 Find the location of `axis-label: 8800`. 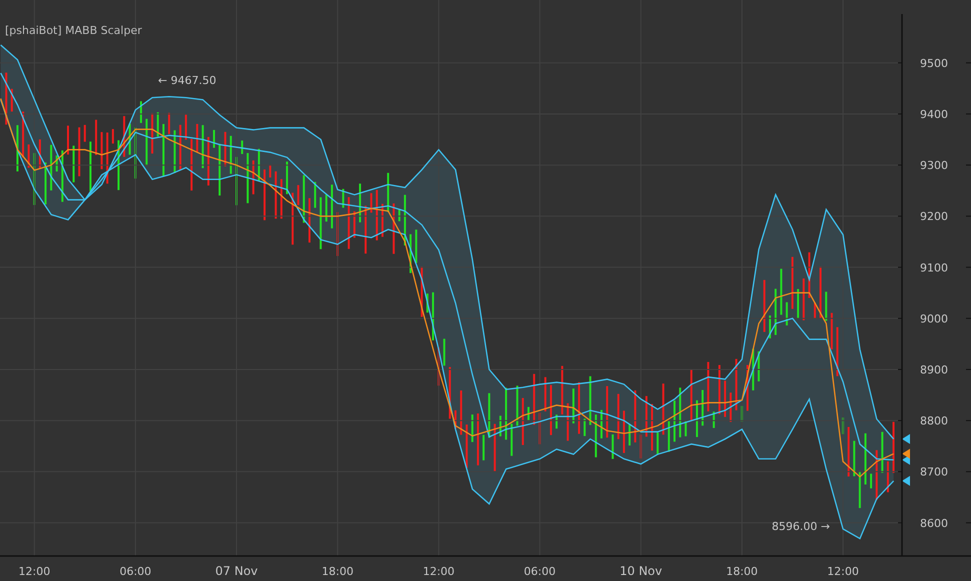

axis-label: 8800 is located at coordinates (934, 421).